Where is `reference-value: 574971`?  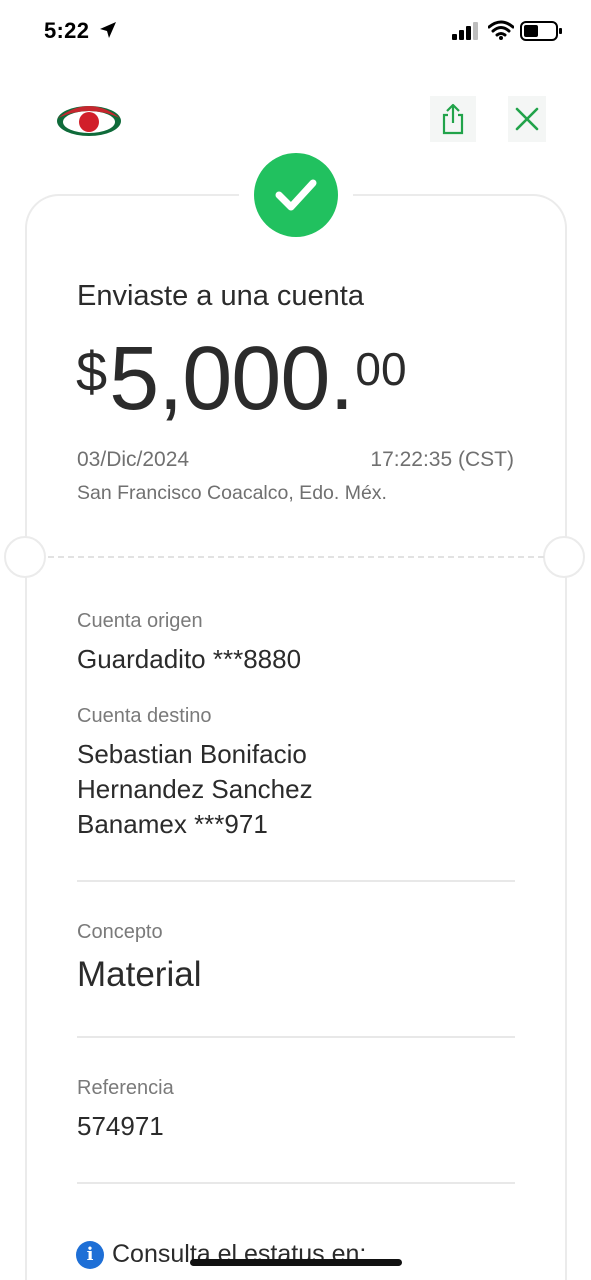 reference-value: 574971 is located at coordinates (120, 1126).